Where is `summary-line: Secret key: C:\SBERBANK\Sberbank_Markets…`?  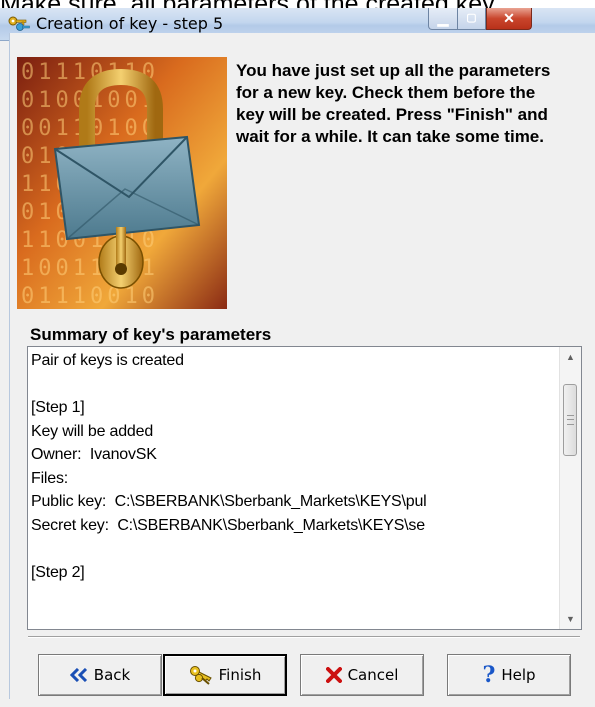
summary-line: Secret key: C:\SBERBANK\Sberbank_Markets… is located at coordinates (228, 525).